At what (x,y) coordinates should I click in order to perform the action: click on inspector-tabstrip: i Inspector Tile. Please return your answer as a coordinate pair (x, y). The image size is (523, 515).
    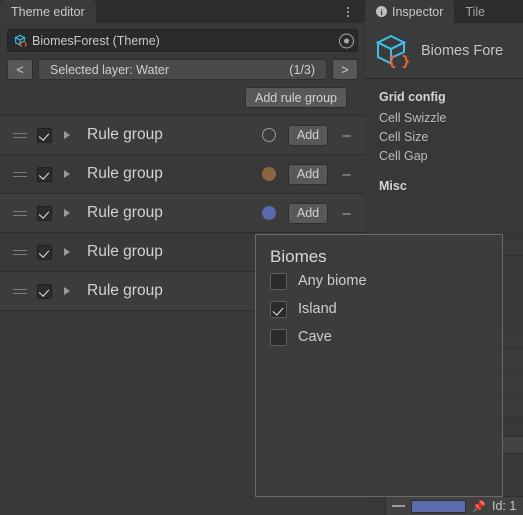
    Looking at the image, I should click on (444, 11).